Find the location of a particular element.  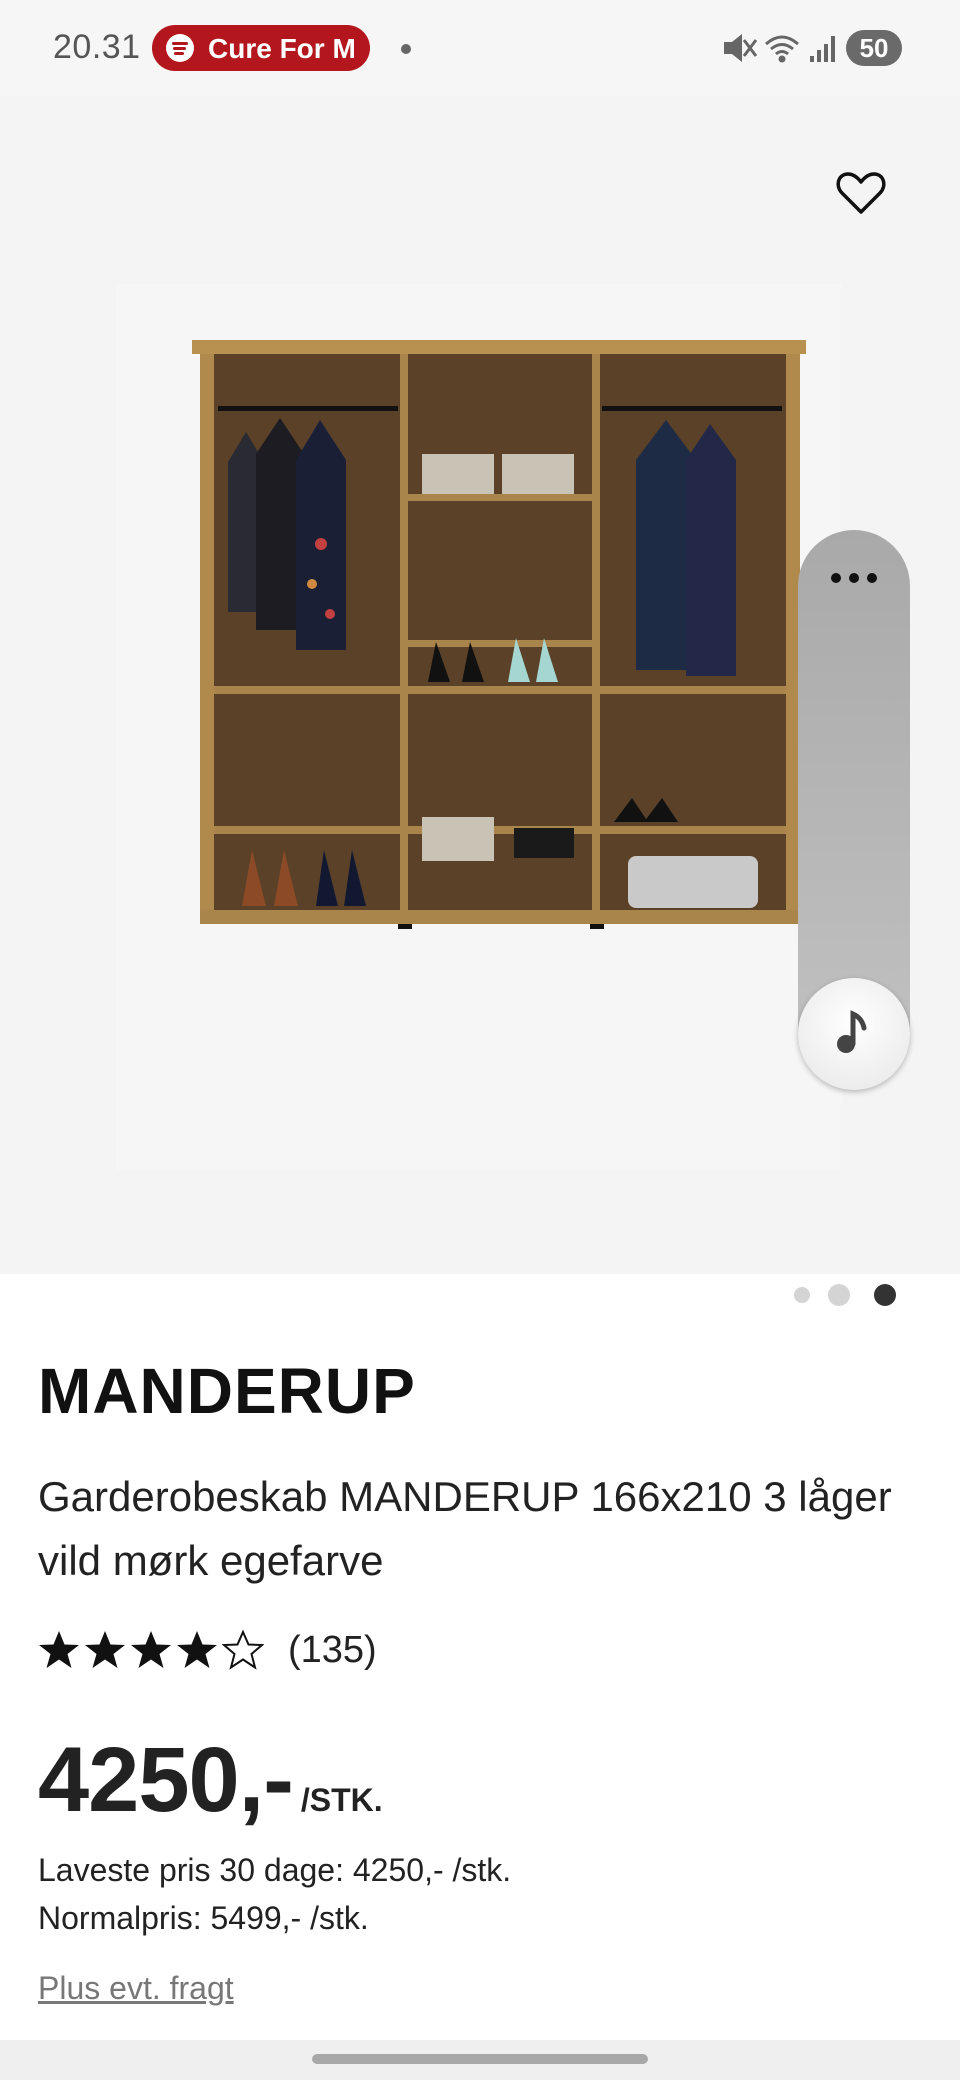

rating-stars is located at coordinates (151, 1650).